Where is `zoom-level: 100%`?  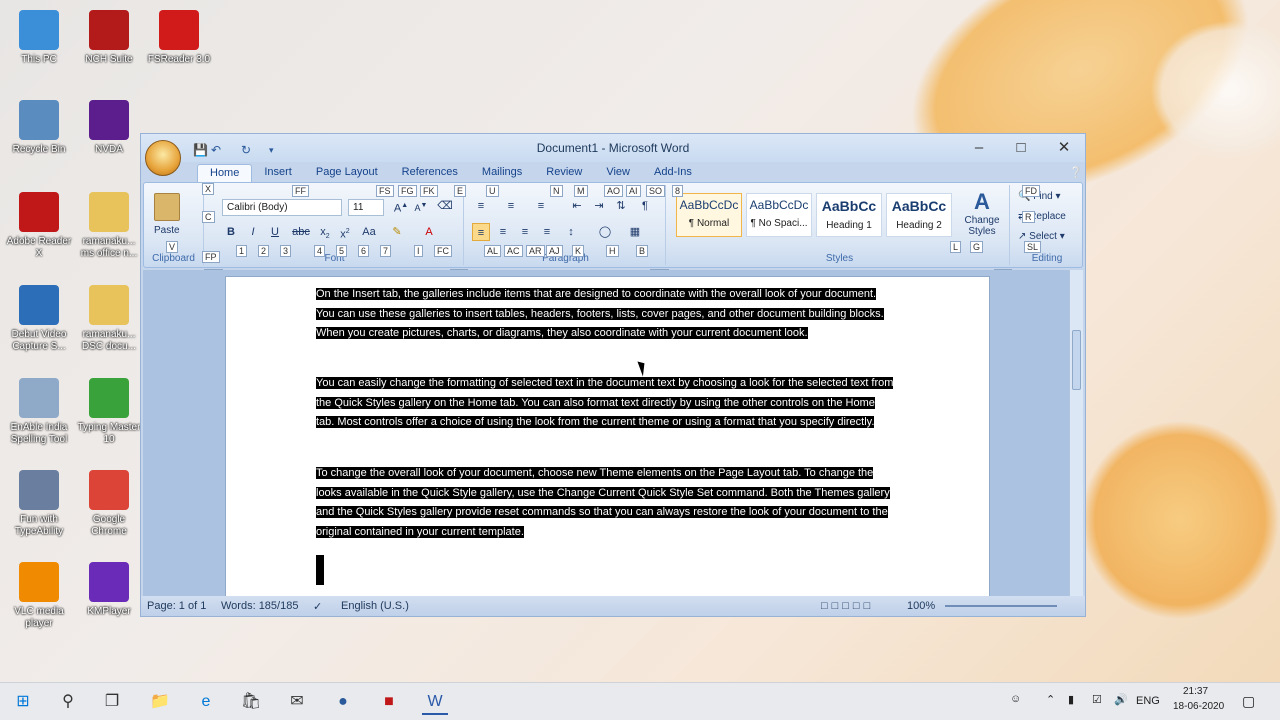 zoom-level: 100% is located at coordinates (921, 606).